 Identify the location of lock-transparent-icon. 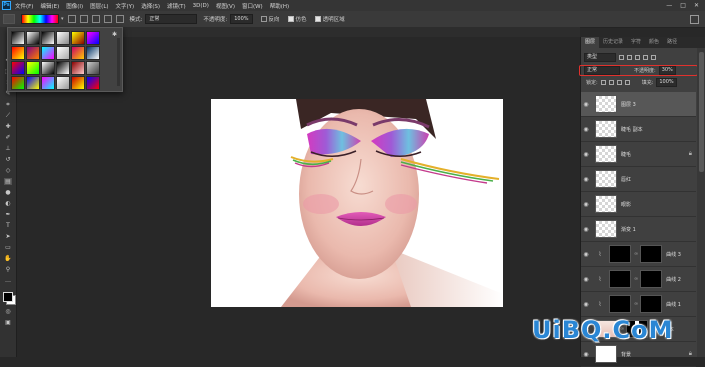
(603, 82).